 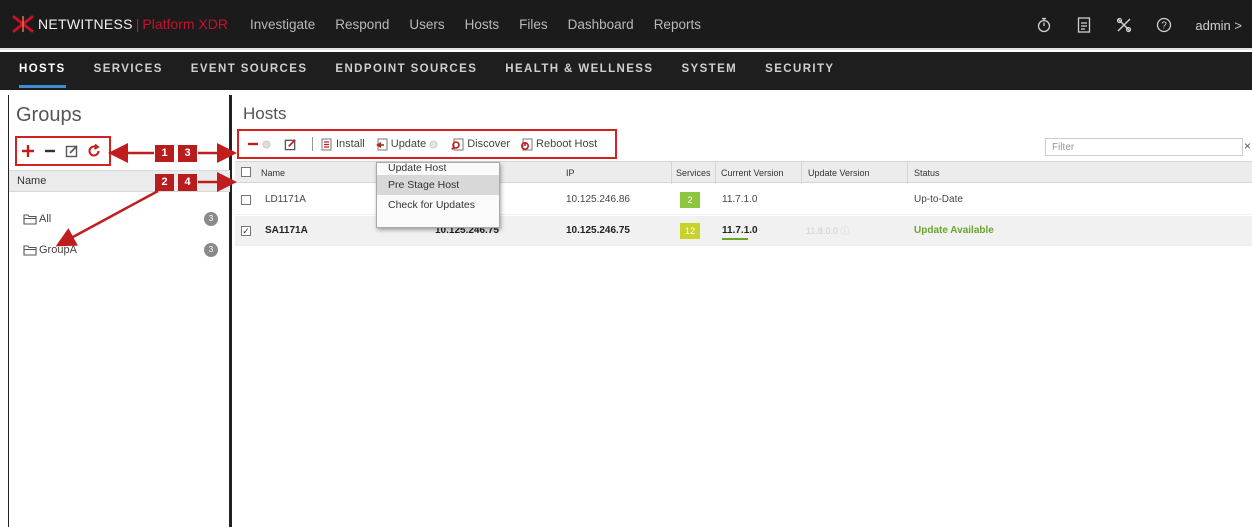 What do you see at coordinates (85, 24) in the screenshot?
I see `brand-name: NETWITNESS` at bounding box center [85, 24].